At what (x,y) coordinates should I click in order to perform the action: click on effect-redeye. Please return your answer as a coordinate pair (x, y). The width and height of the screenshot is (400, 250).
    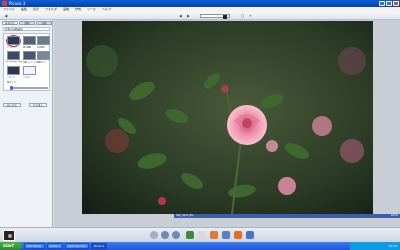
    Looking at the image, I should click on (43, 40).